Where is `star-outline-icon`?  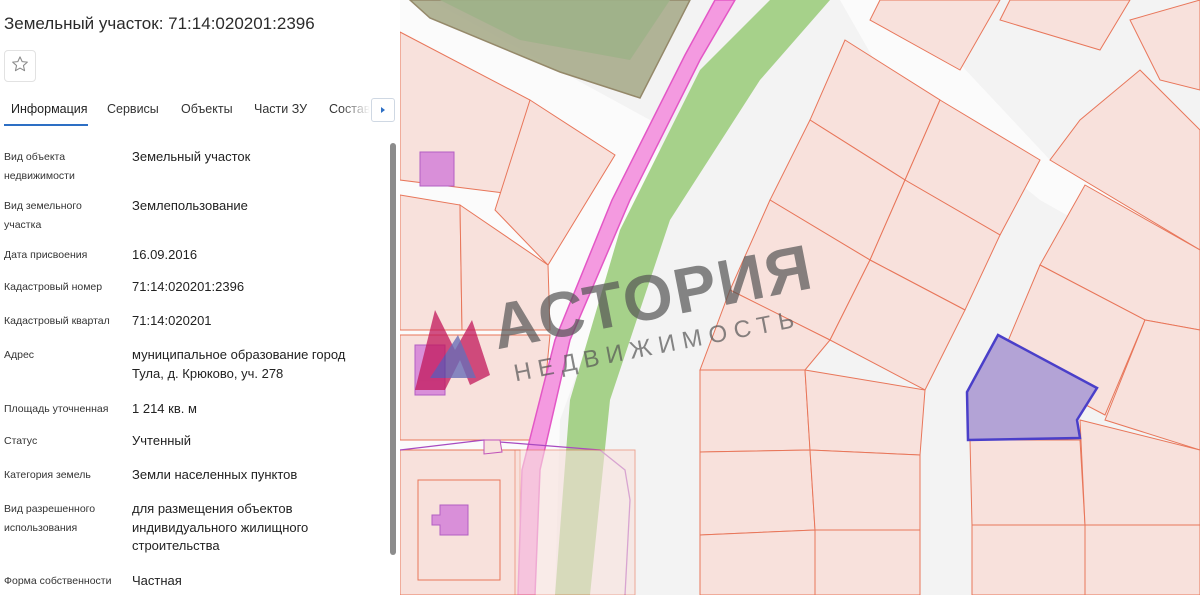 star-outline-icon is located at coordinates (20, 66).